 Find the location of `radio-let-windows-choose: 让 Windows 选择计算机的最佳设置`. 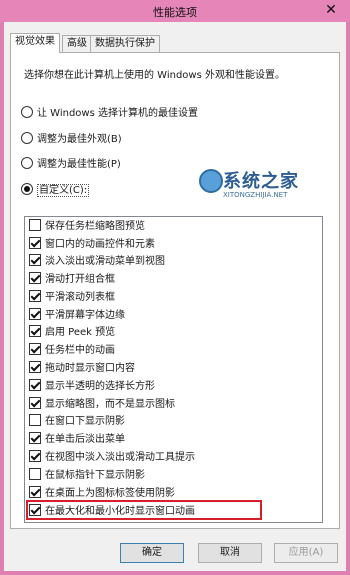

radio-let-windows-choose: 让 Windows 选择计算机的最佳设置 is located at coordinates (109, 113).